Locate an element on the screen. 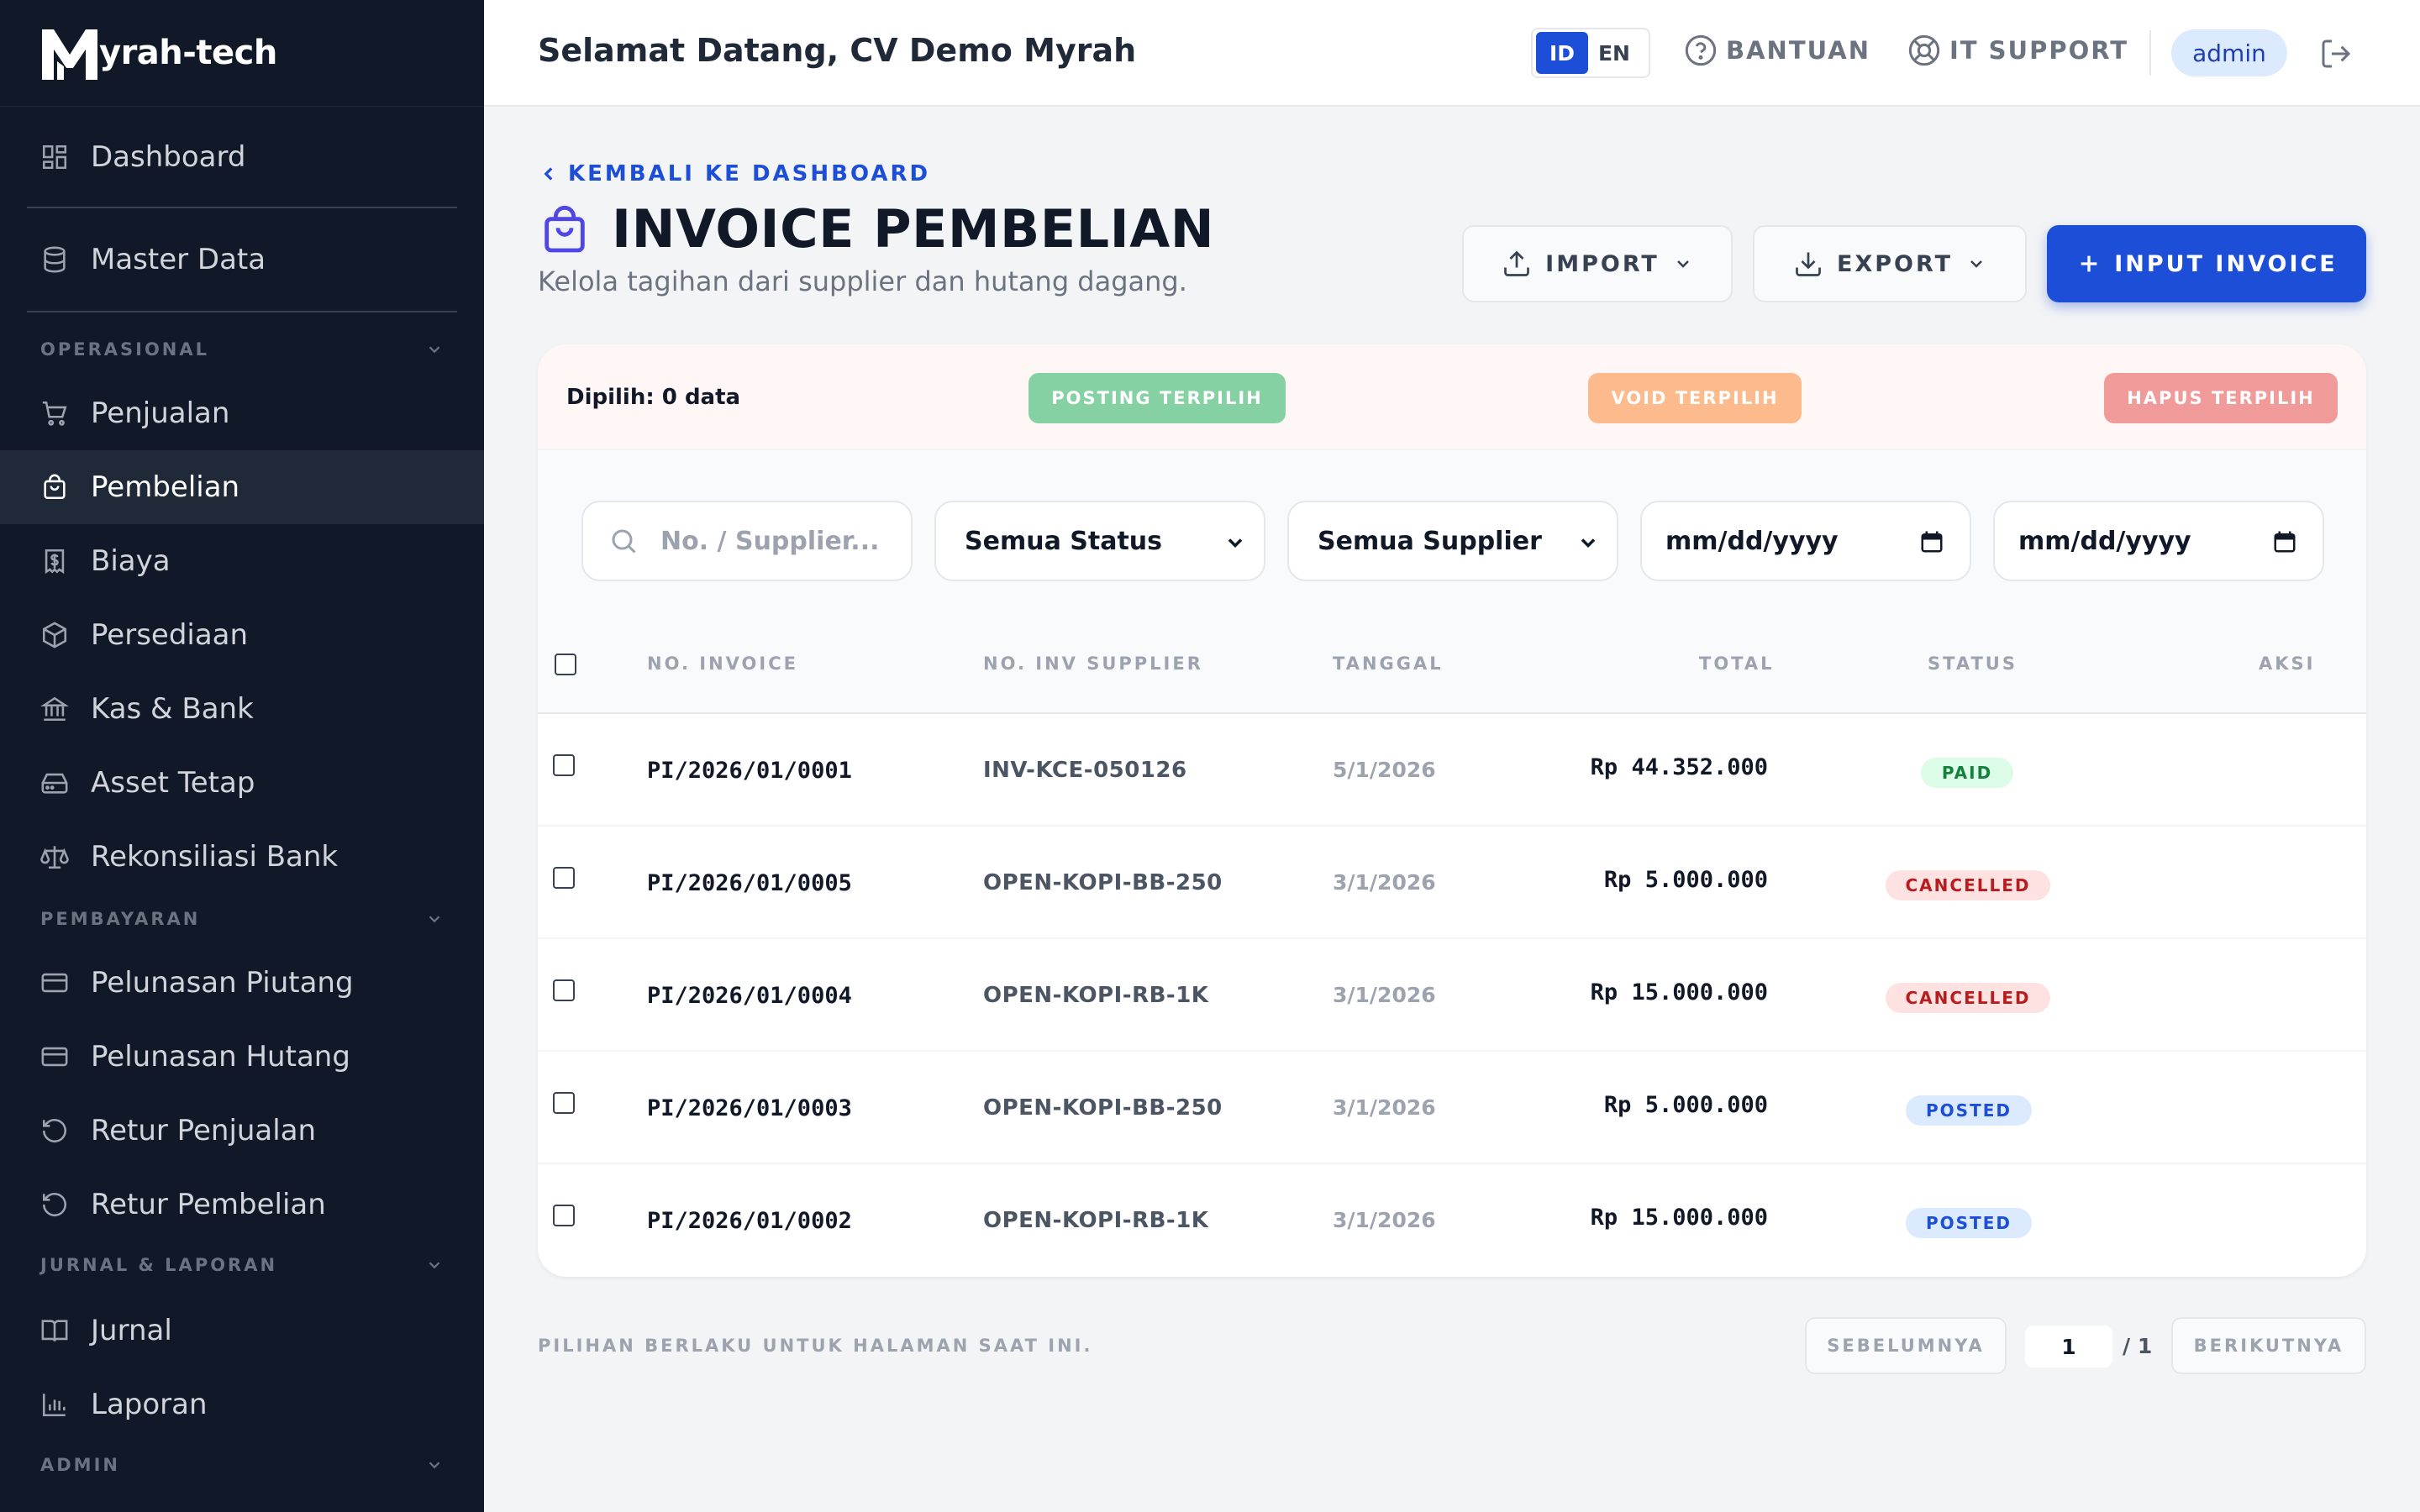 Image resolution: width=2420 pixels, height=1512 pixels. bank-icon is located at coordinates (54, 709).